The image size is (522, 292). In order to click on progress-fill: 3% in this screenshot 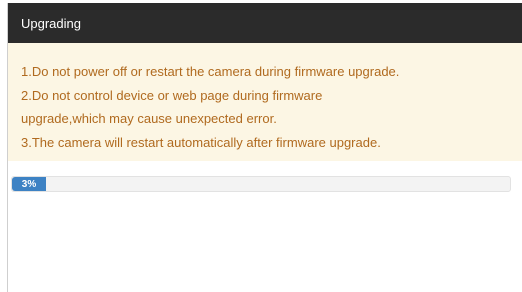, I will do `click(29, 184)`.